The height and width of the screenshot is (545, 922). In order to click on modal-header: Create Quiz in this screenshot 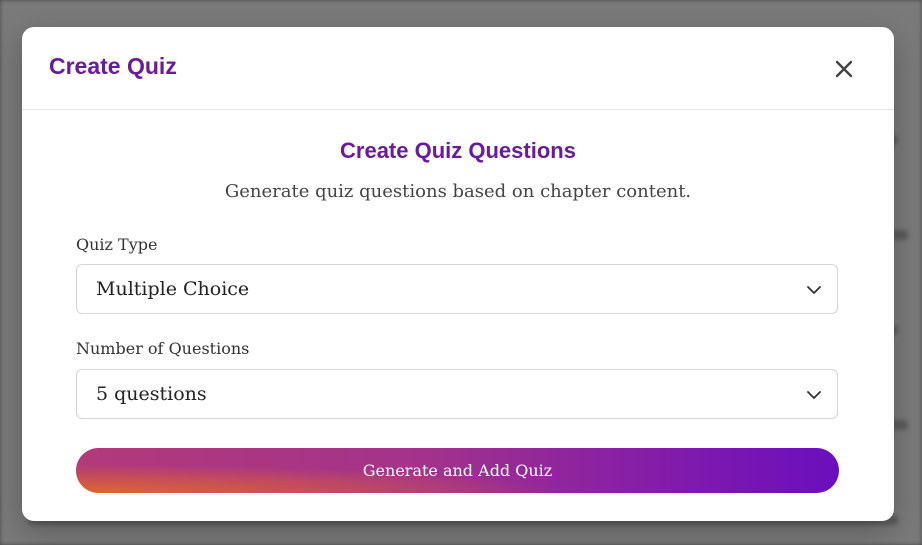, I will do `click(458, 68)`.